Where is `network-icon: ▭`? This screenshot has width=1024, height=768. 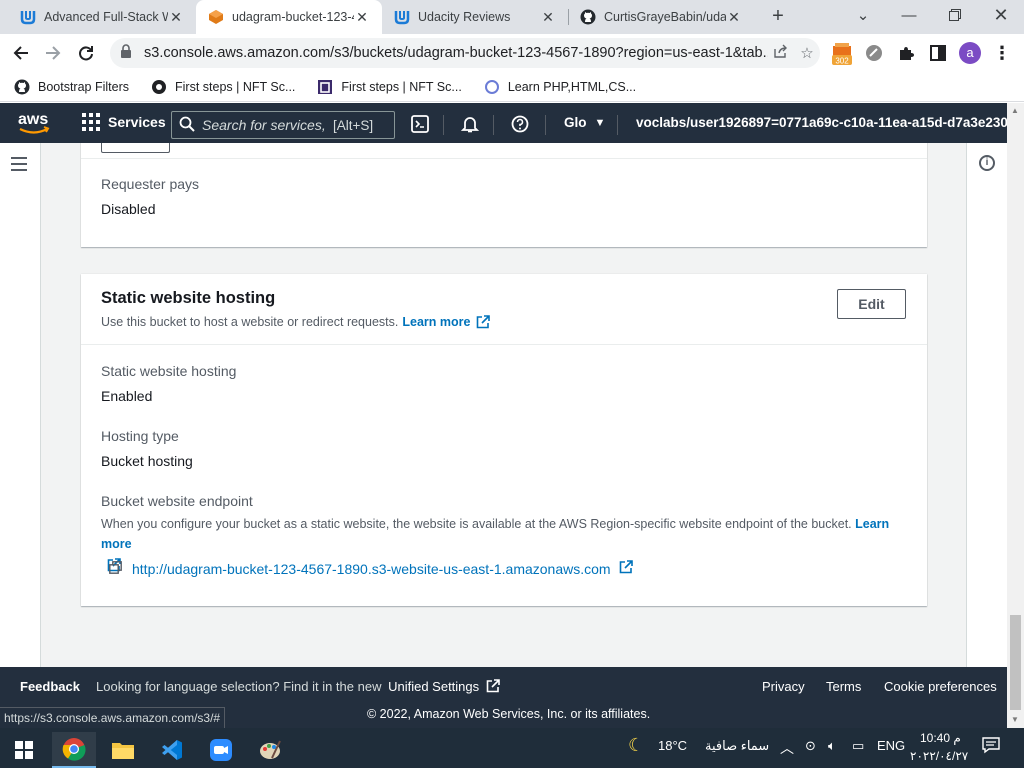
network-icon: ▭ is located at coordinates (858, 746).